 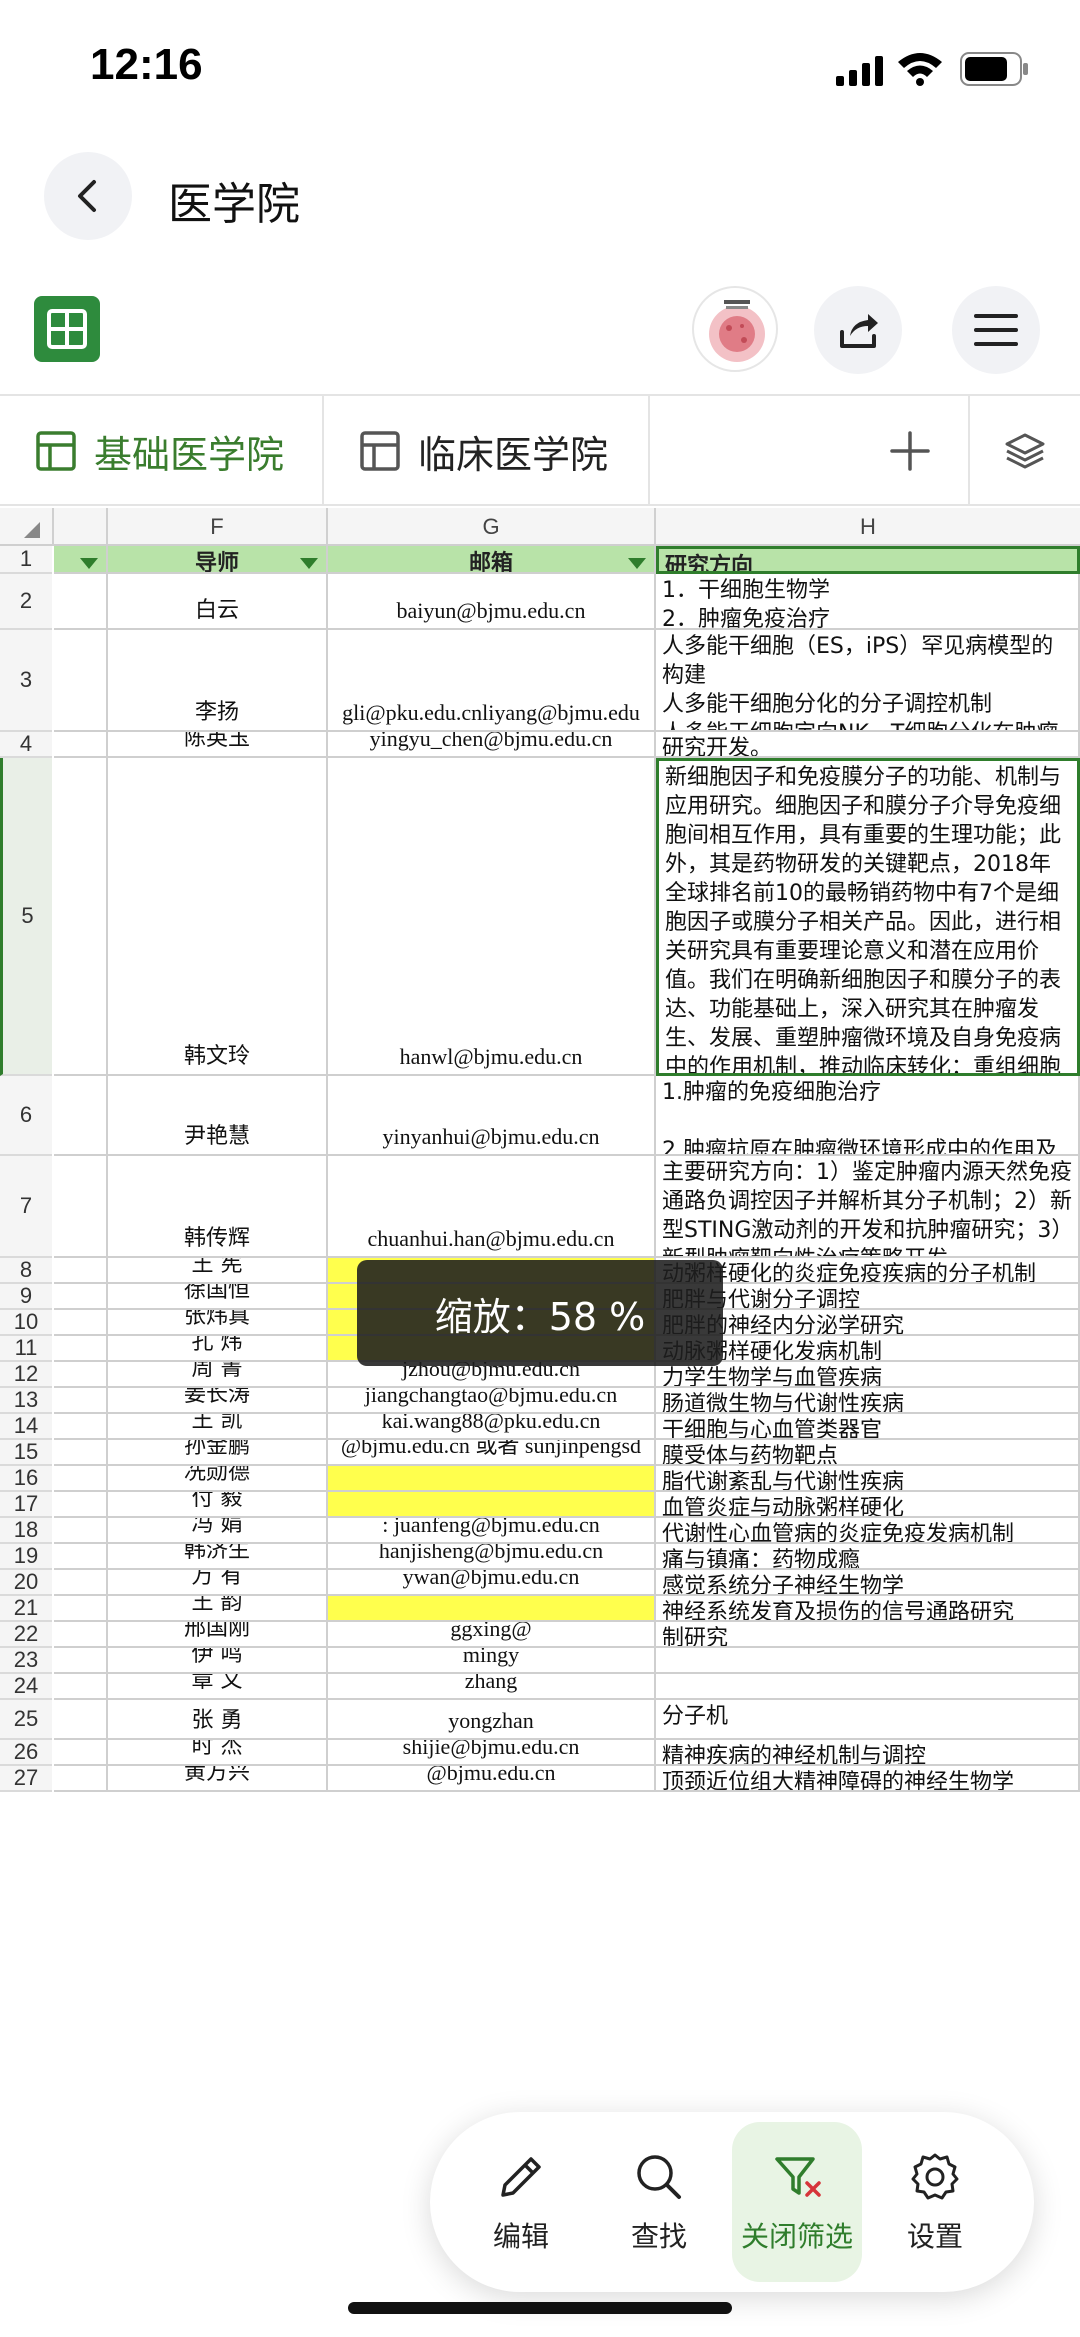 What do you see at coordinates (797, 2202) in the screenshot?
I see `close-filter-button: 关闭筛选` at bounding box center [797, 2202].